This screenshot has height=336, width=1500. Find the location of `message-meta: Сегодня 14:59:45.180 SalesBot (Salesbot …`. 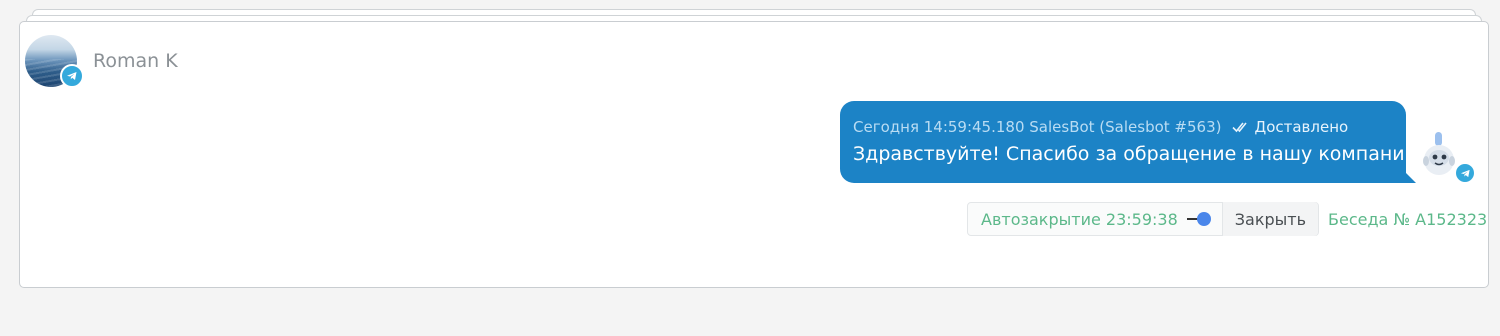

message-meta: Сегодня 14:59:45.180 SalesBot (Salesbot … is located at coordinates (1100, 127).